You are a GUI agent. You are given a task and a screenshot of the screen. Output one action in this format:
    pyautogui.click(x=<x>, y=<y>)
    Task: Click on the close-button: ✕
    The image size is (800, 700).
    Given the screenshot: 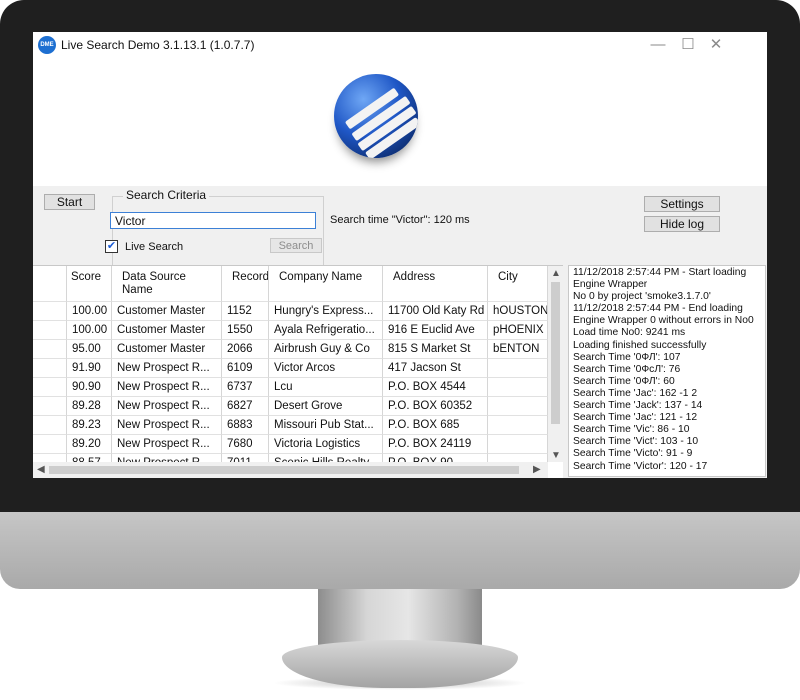 What is the action you would take?
    pyautogui.click(x=716, y=45)
    